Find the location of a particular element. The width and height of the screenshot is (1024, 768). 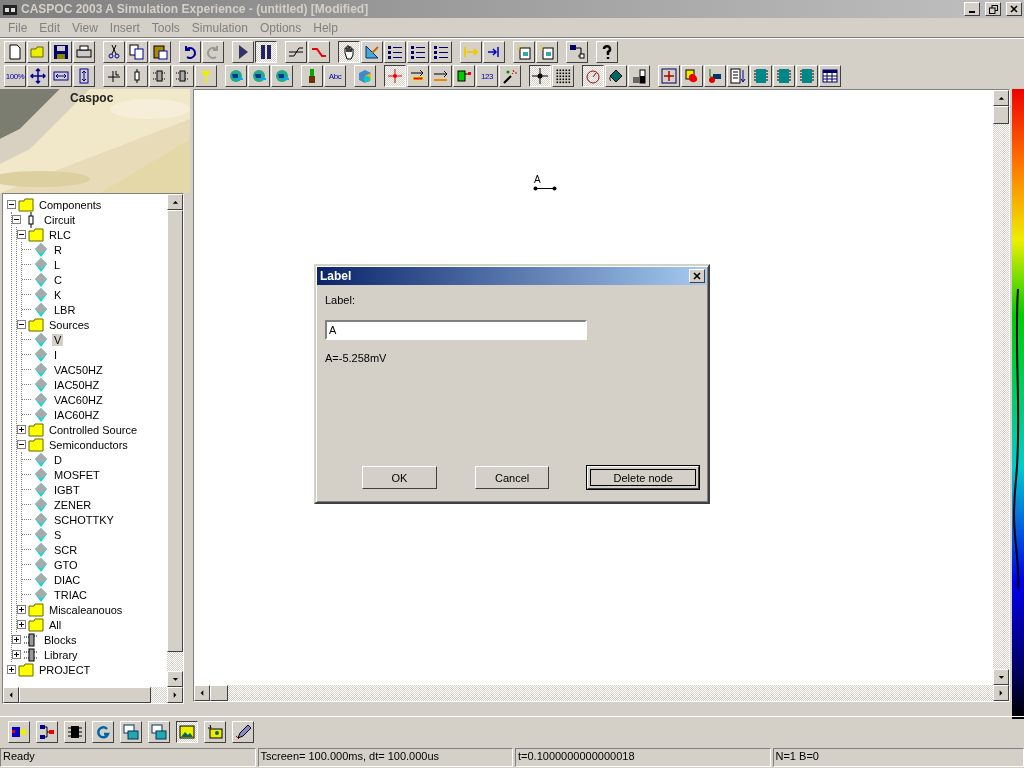

probe-icon is located at coordinates (206, 76).